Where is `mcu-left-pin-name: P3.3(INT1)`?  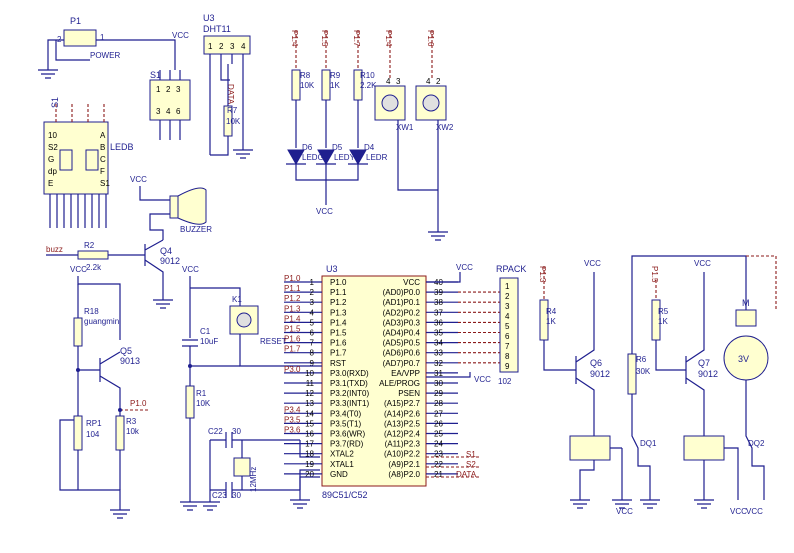 mcu-left-pin-name: P3.3(INT1) is located at coordinates (349, 403).